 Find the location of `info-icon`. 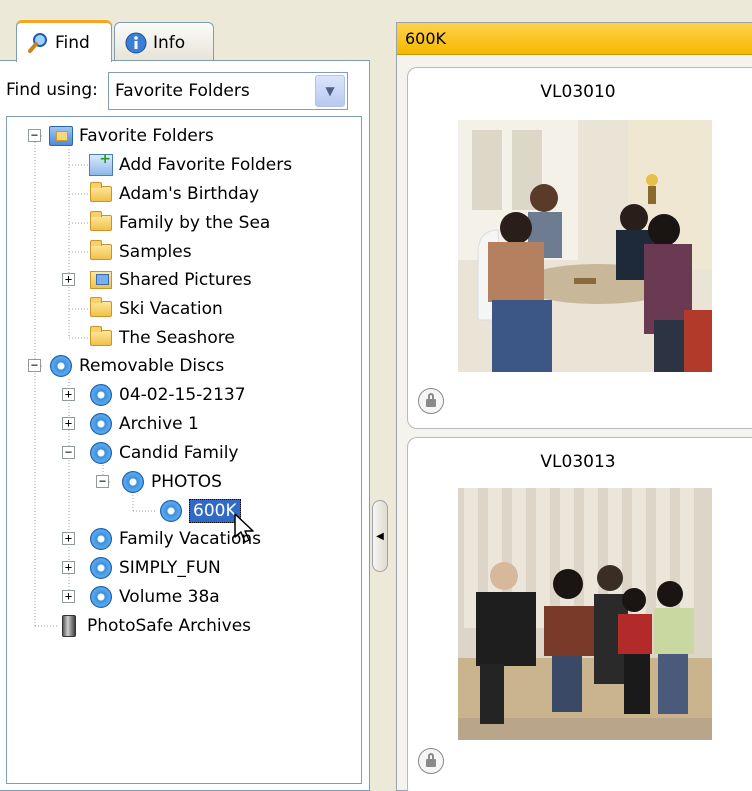

info-icon is located at coordinates (136, 42).